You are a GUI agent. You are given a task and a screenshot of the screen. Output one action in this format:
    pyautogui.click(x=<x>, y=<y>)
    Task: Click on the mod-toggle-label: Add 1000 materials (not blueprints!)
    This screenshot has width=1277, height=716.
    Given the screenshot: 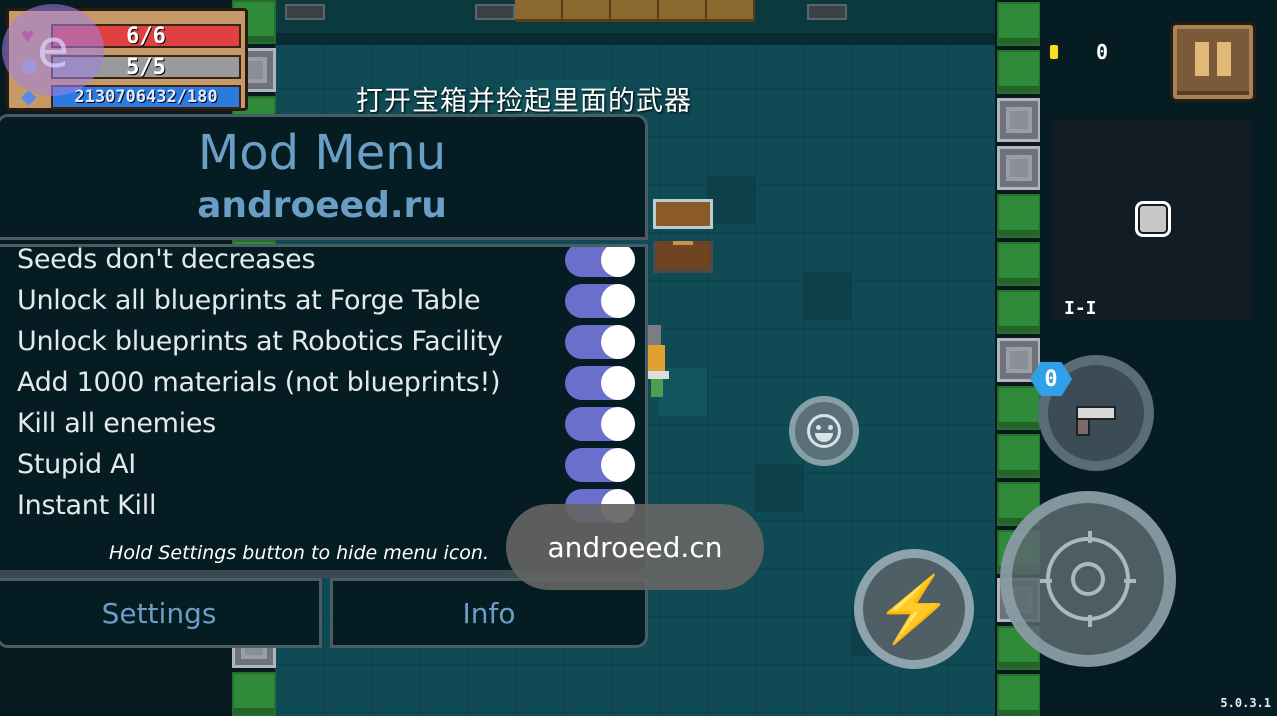 What is the action you would take?
    pyautogui.click(x=259, y=382)
    